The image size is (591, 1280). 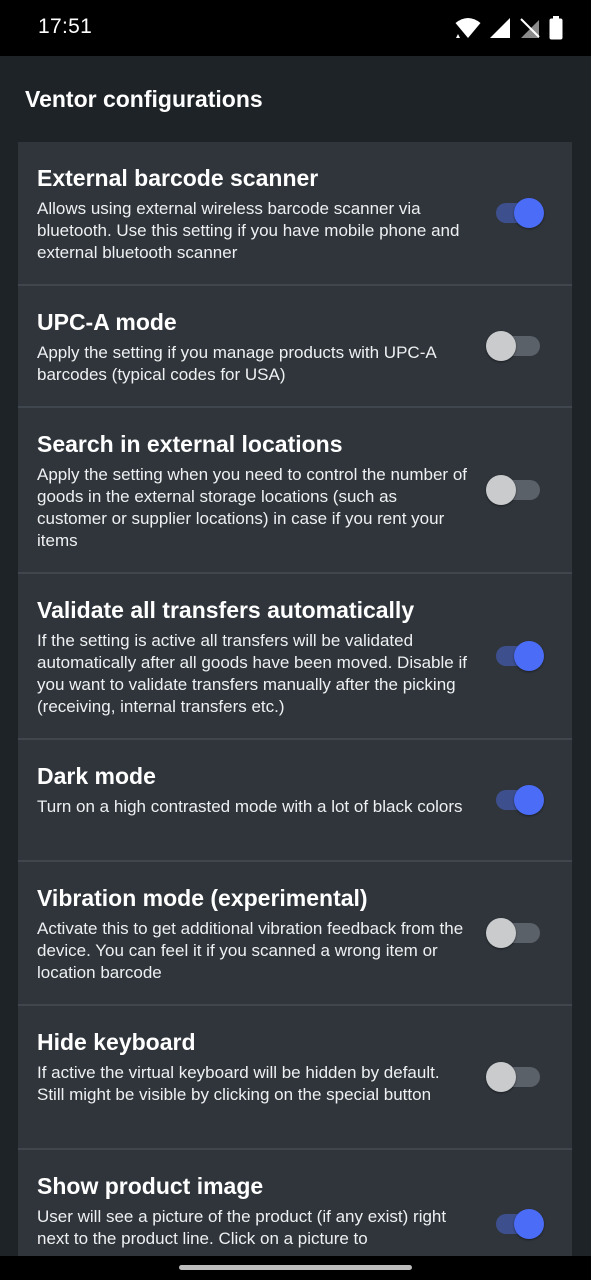 I want to click on setting-title: Show product image, so click(x=150, y=1186).